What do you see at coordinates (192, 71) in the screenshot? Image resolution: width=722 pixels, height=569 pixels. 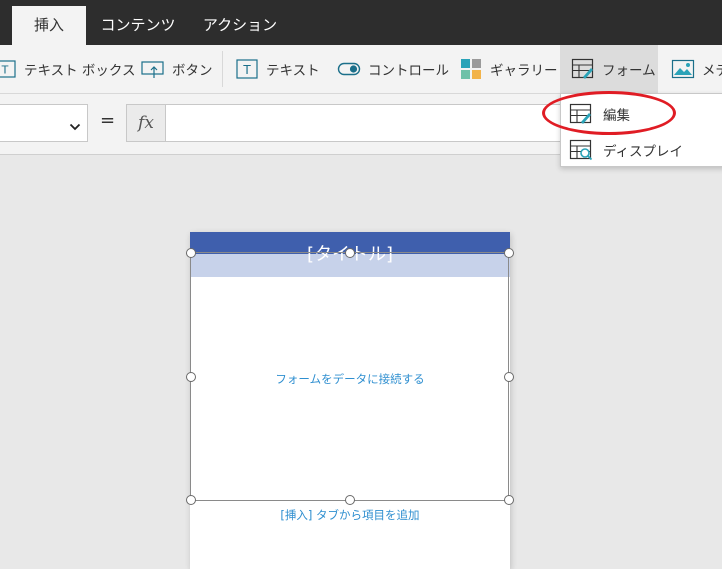 I see `button-label: ボタン` at bounding box center [192, 71].